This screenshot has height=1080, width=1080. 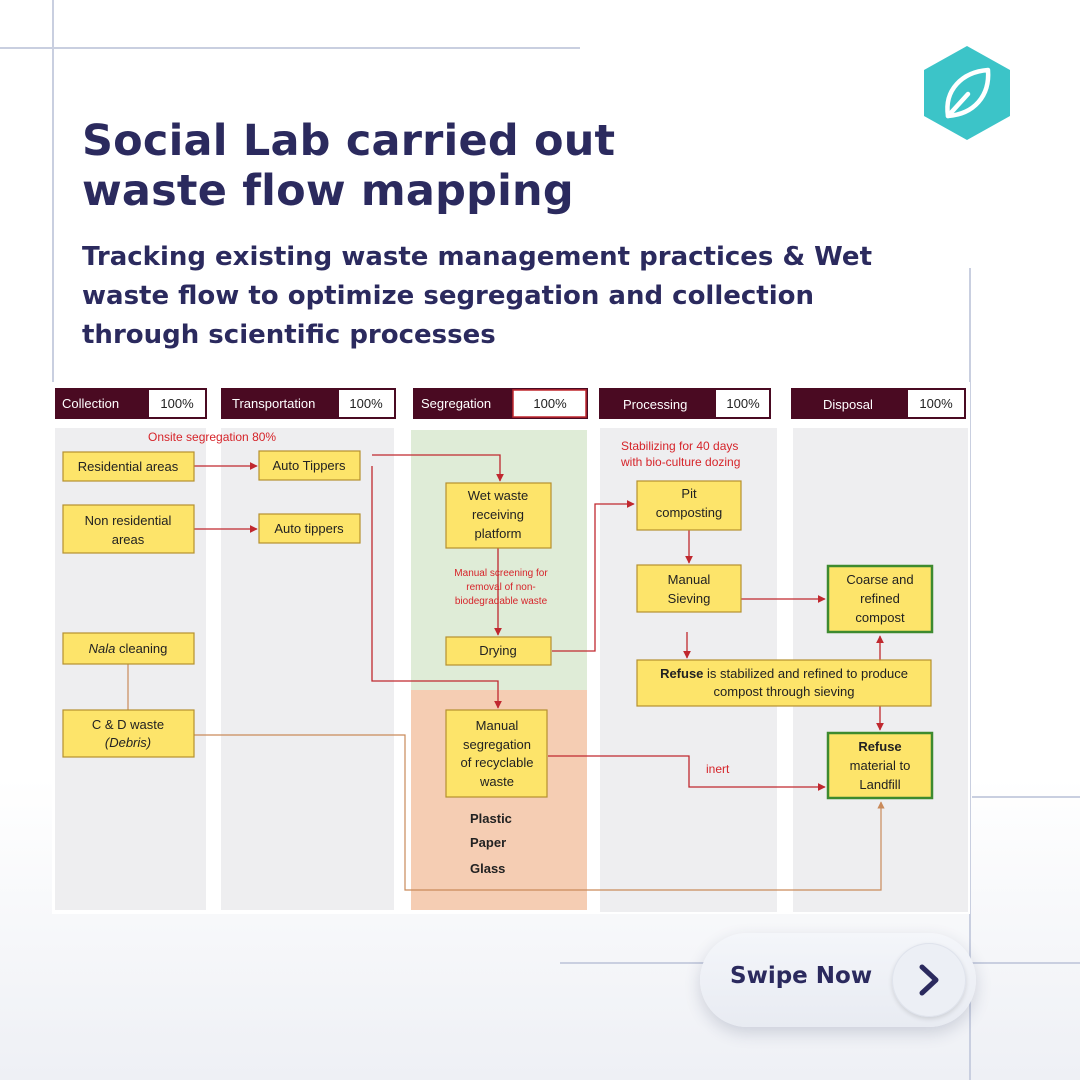 I want to click on stage-header-disposal: Disposal 100%, so click(x=878, y=403).